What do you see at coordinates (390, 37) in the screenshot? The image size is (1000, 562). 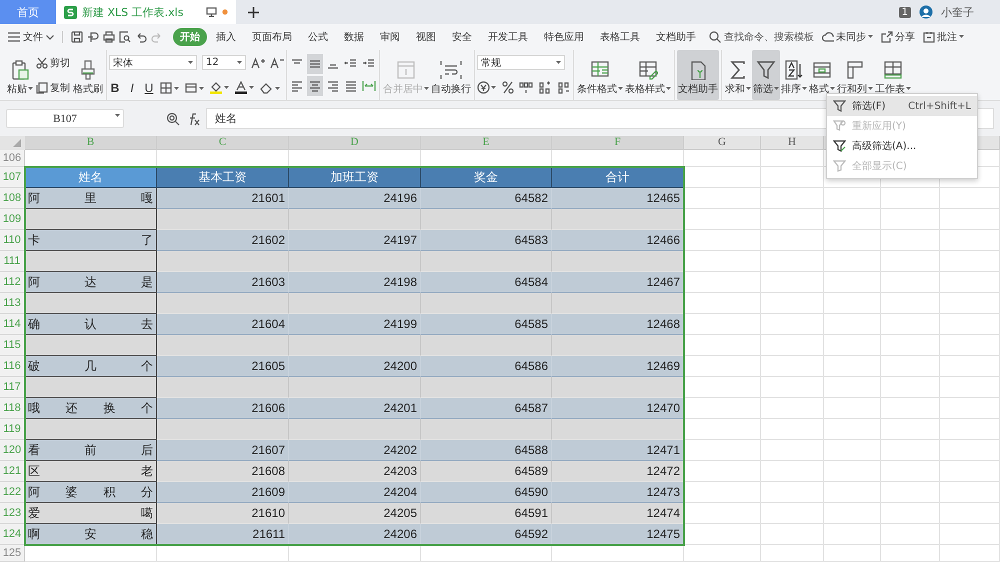 I see `ribbon-tab: 审阅` at bounding box center [390, 37].